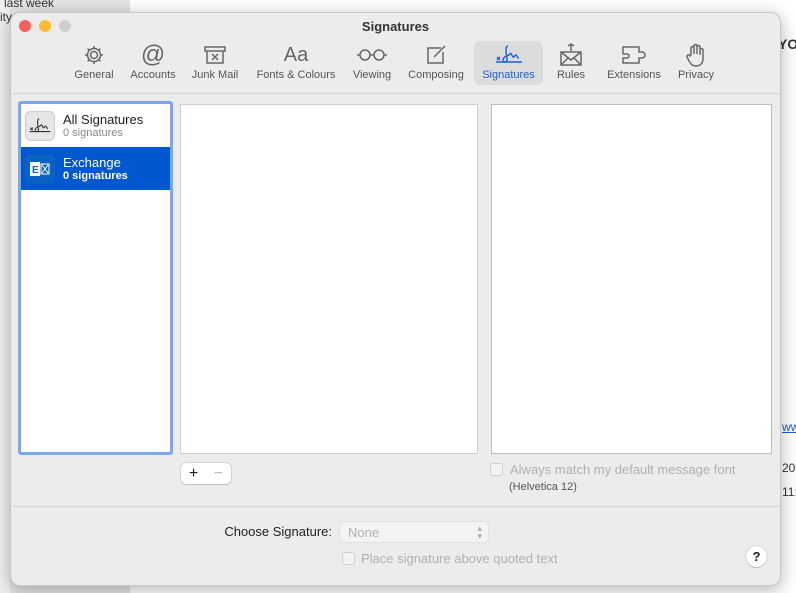  Describe the element at coordinates (5, 296) in the screenshot. I see `mail-list-background` at that location.